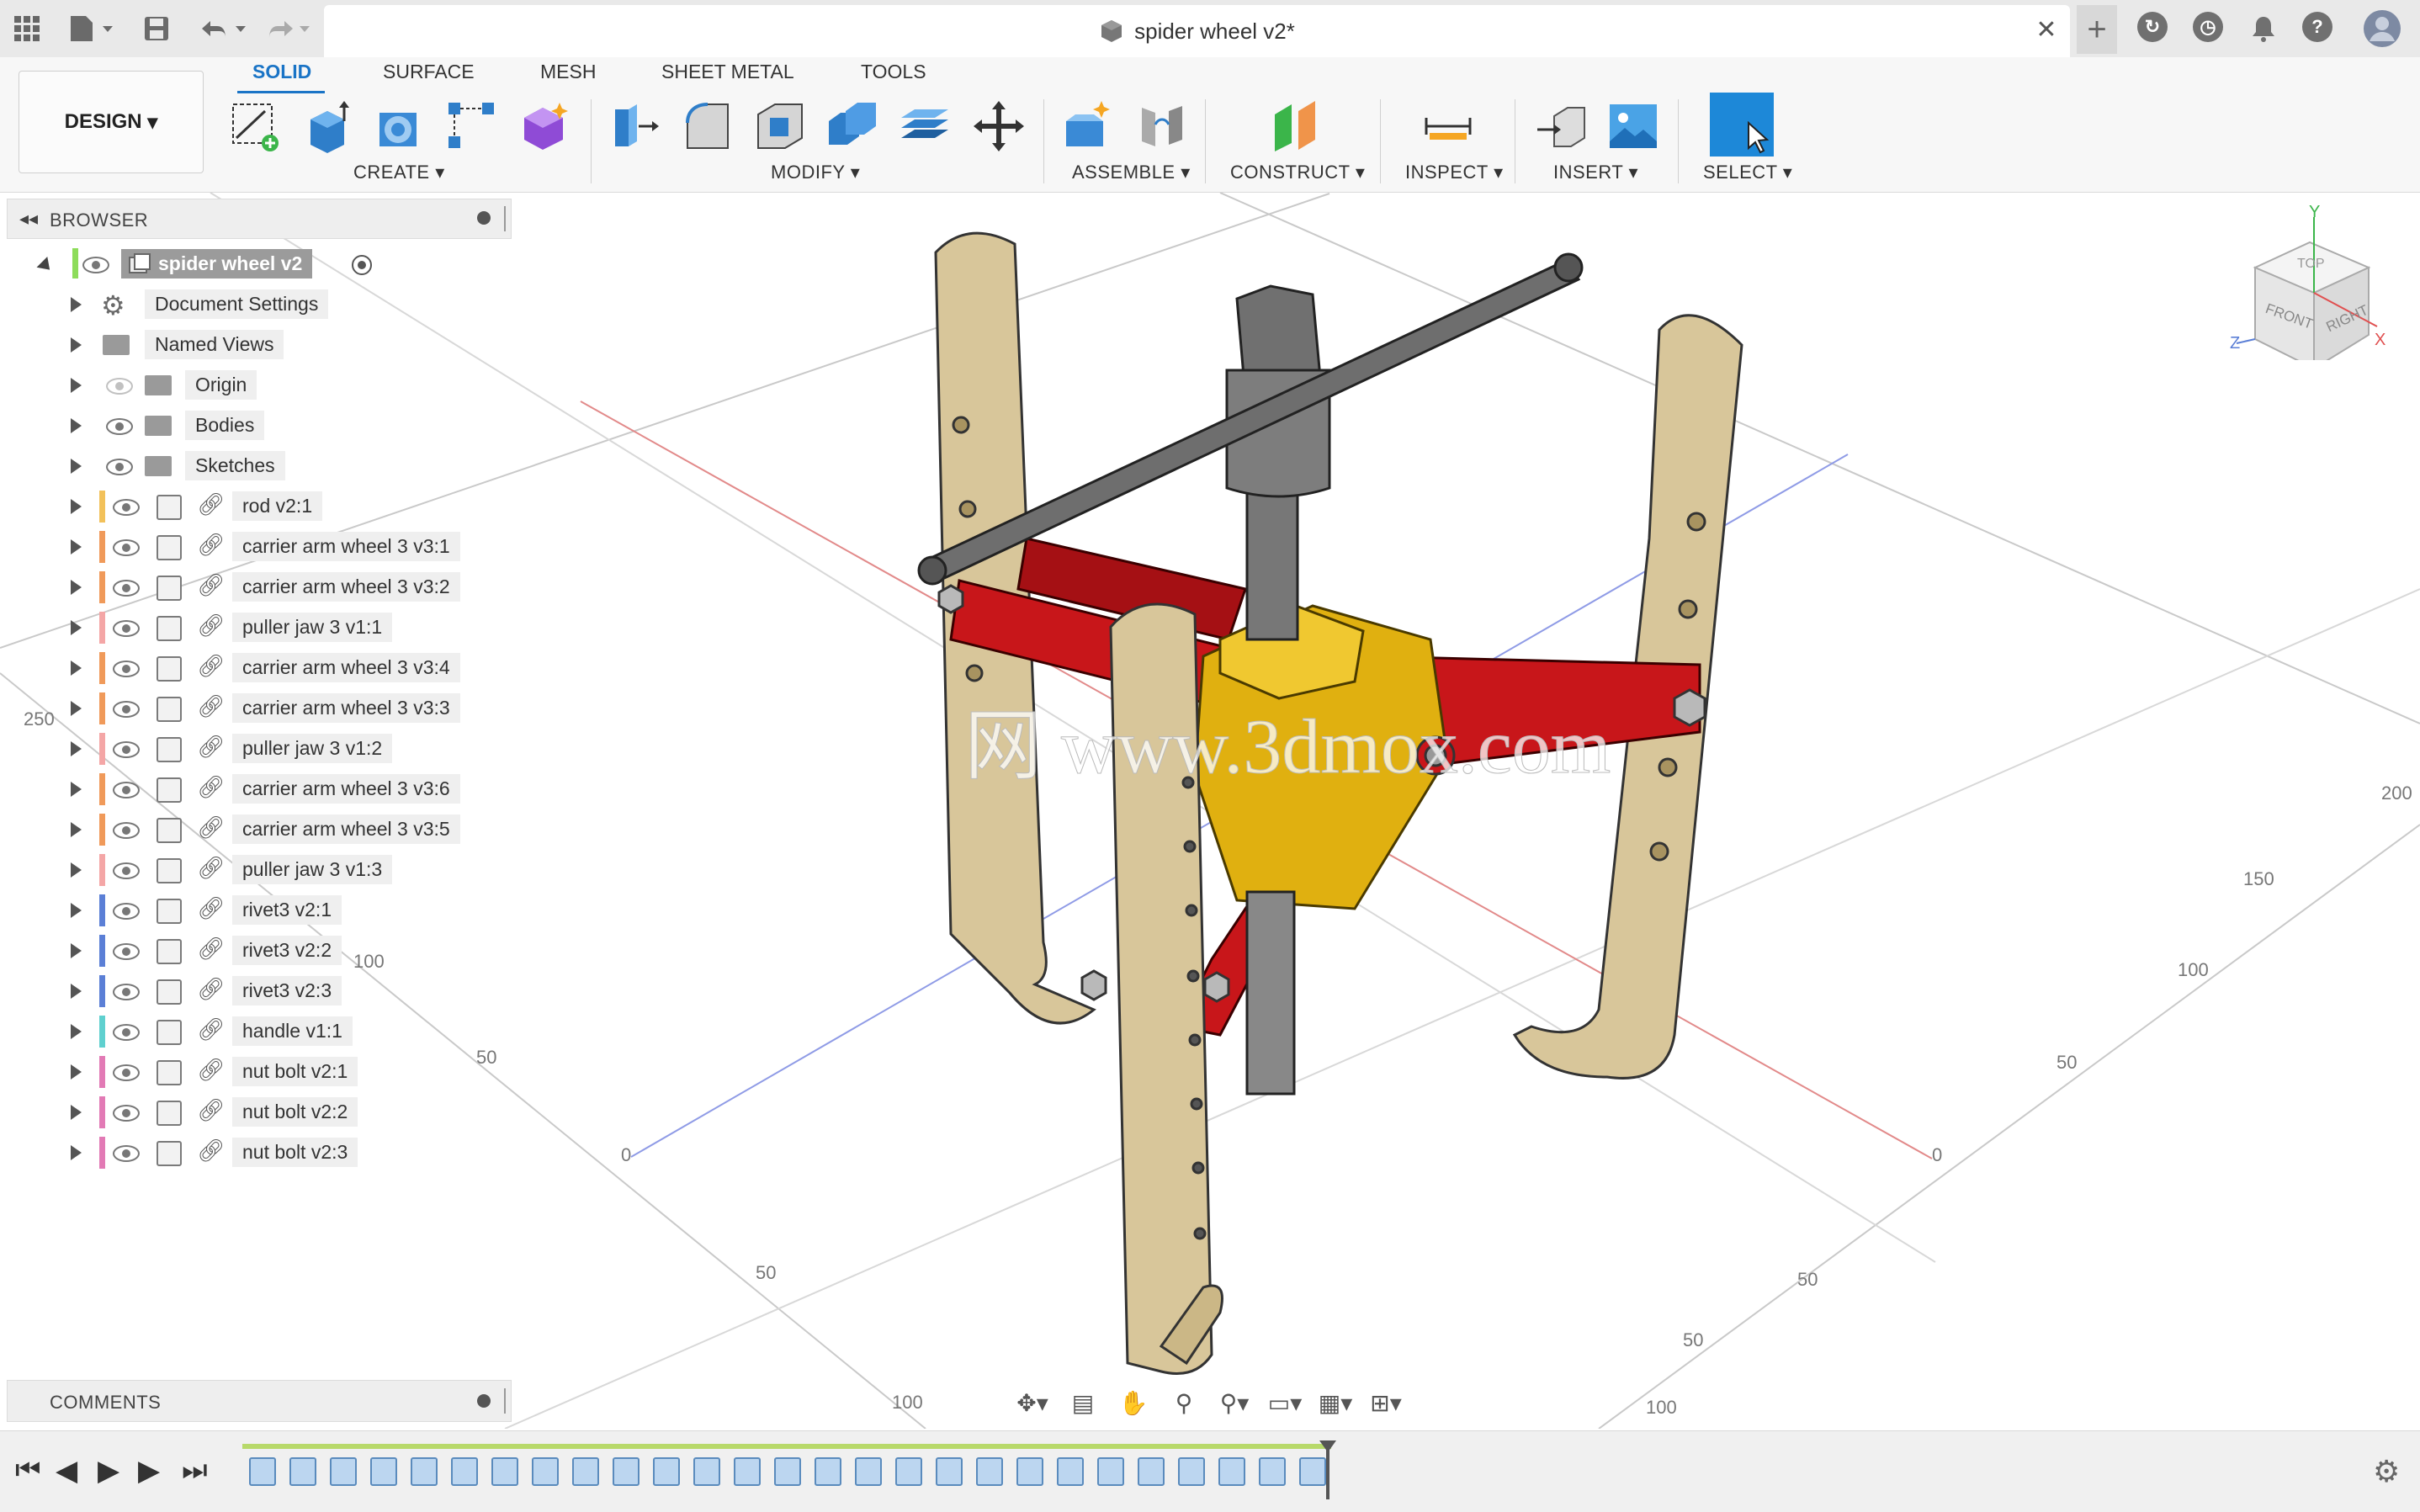 The image size is (2420, 1512). I want to click on create-menu: CREATE ▾, so click(399, 172).